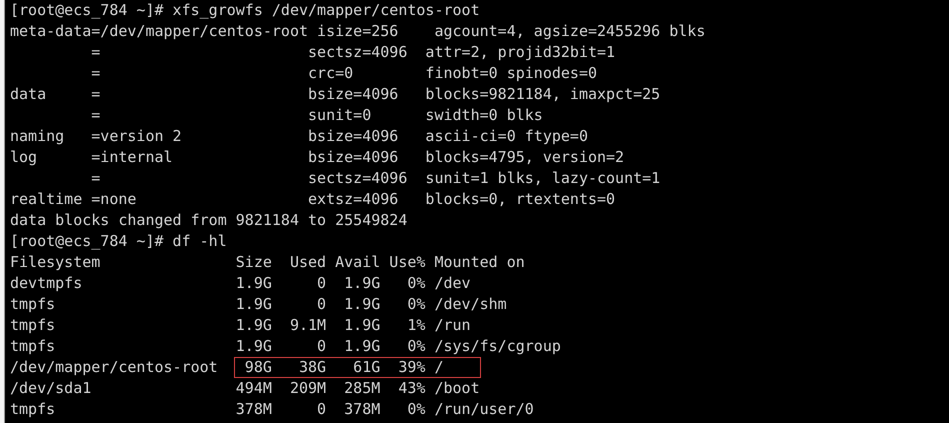 Image resolution: width=949 pixels, height=423 pixels. I want to click on terminal-line: [root@ecs_784 ~]# df -hl, so click(118, 241).